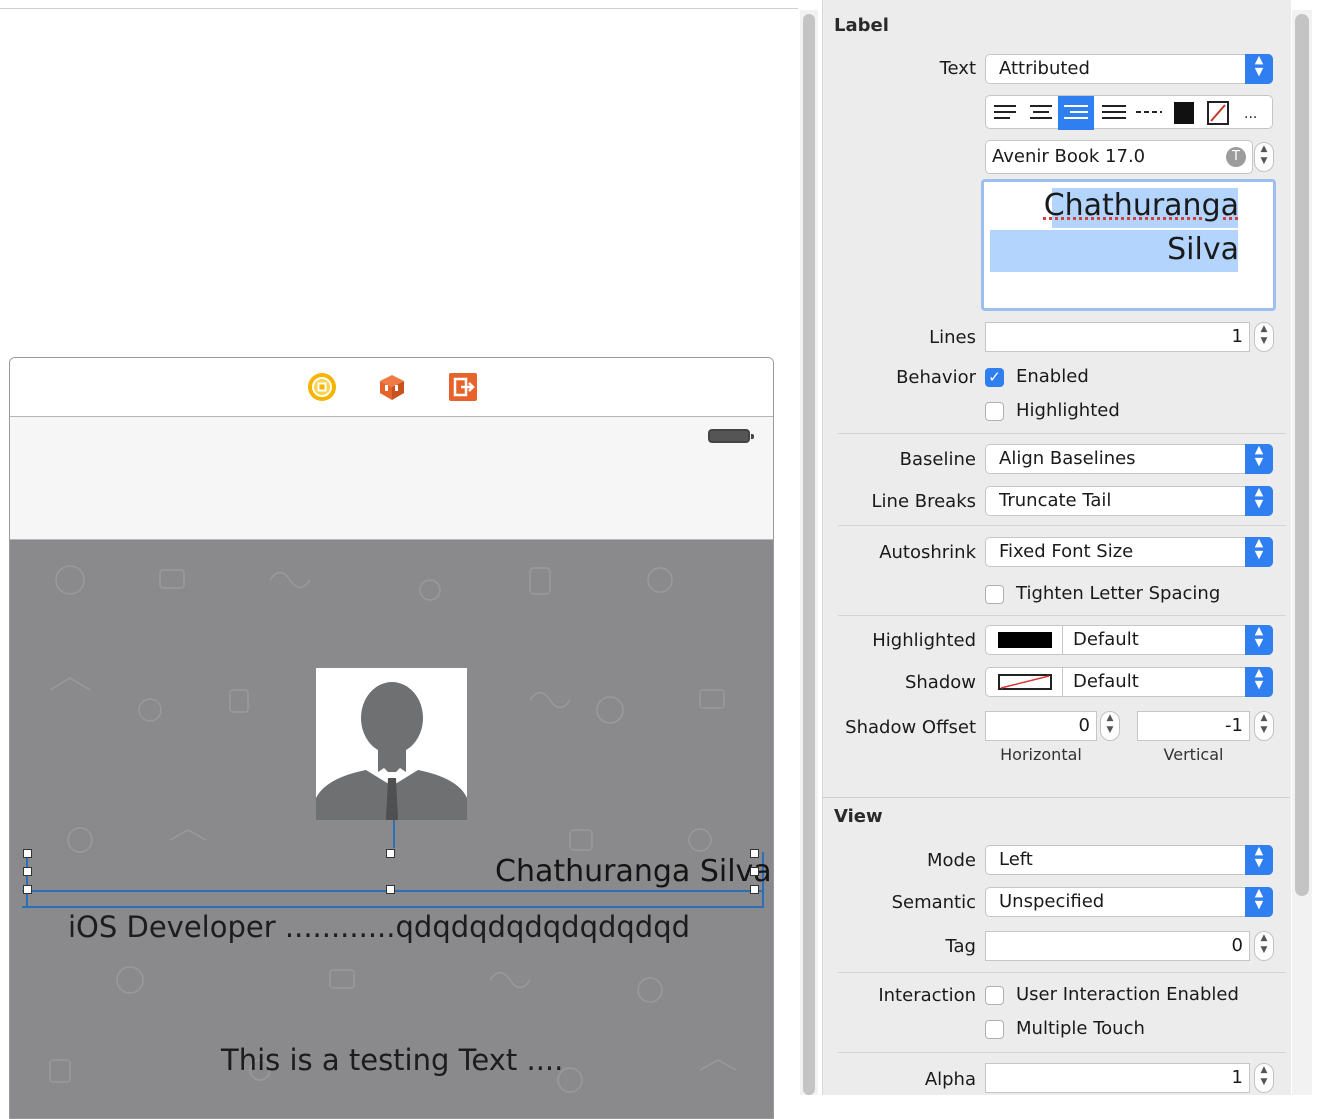  What do you see at coordinates (1129, 902) in the screenshot?
I see `semantic-popup: Unspecified ▲ ▼` at bounding box center [1129, 902].